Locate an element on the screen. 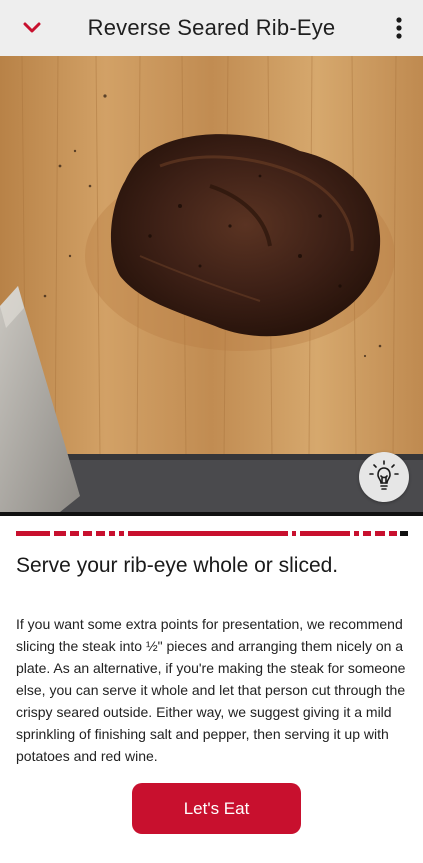 This screenshot has width=423, height=863. step-heading: Serve your rib-eye whole or sliced. is located at coordinates (177, 565).